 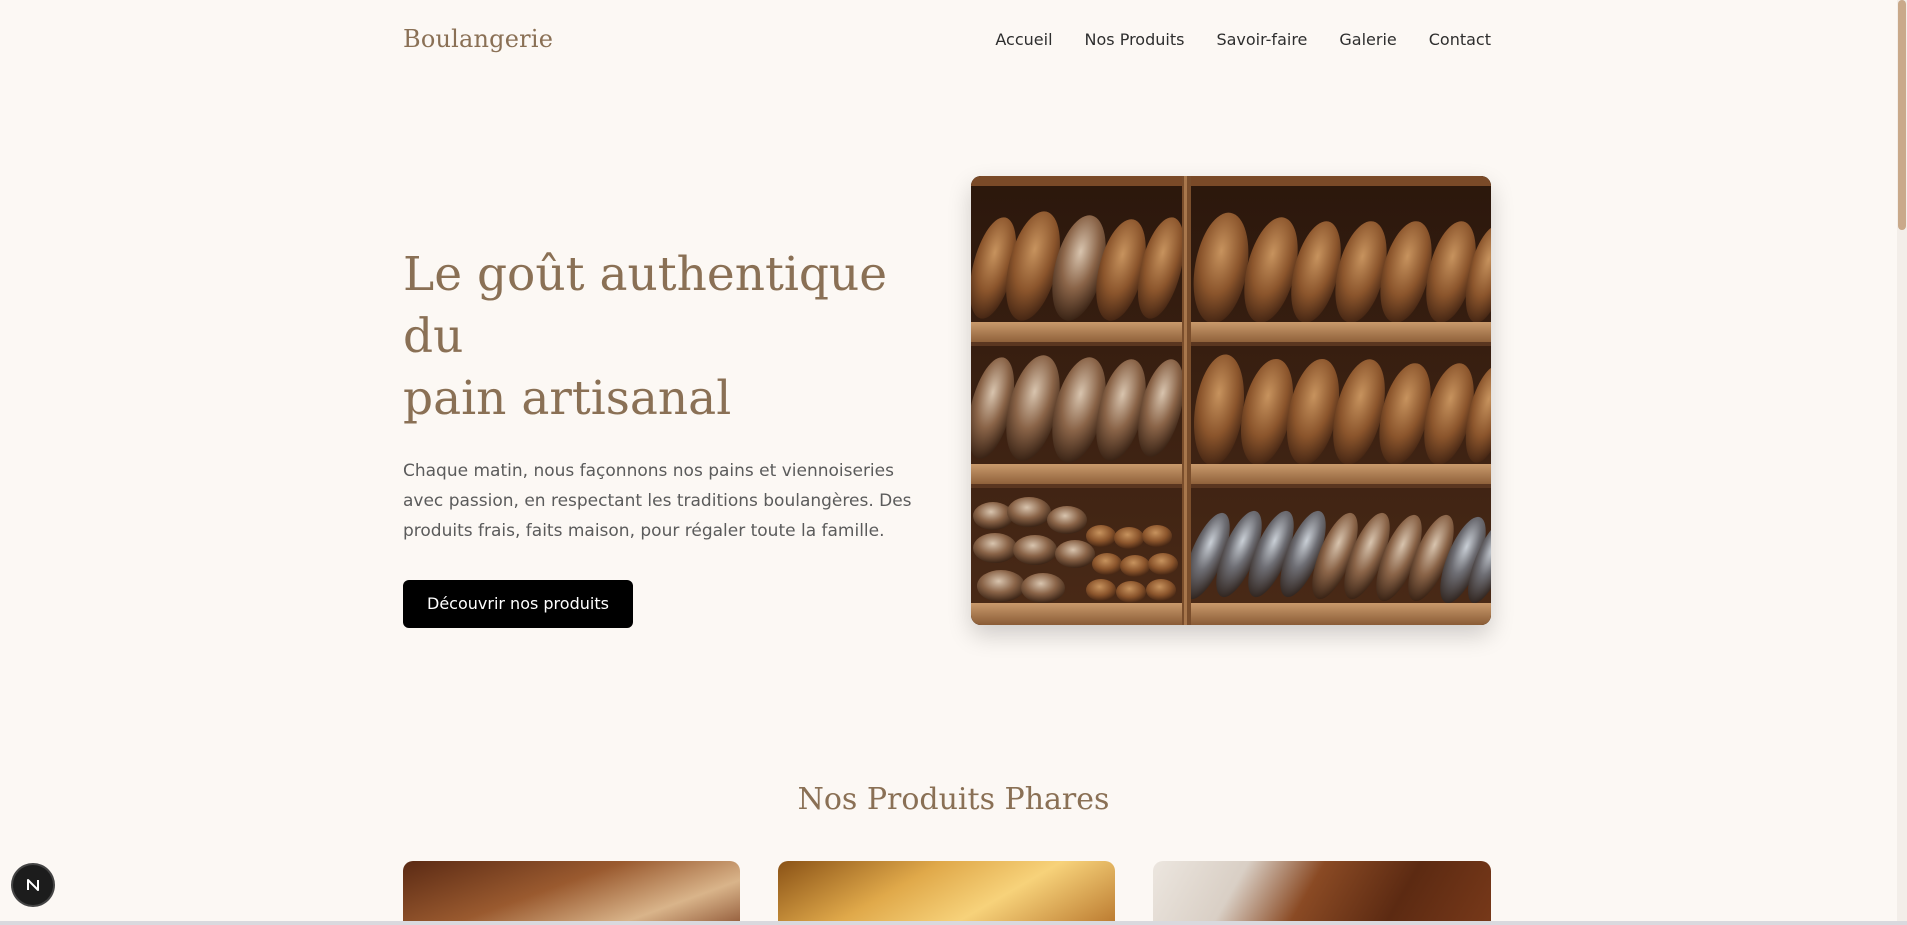 What do you see at coordinates (33, 885) in the screenshot?
I see `n-logo-icon` at bounding box center [33, 885].